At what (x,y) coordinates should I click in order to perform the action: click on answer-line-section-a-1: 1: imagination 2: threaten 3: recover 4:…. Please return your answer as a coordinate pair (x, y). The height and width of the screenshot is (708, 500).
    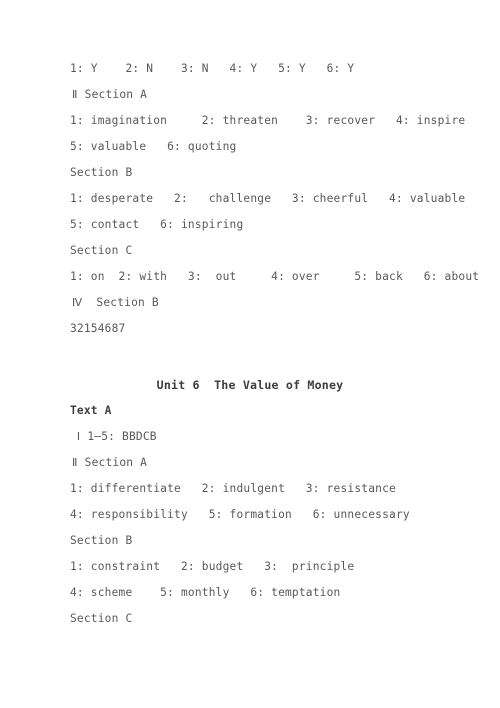
    Looking at the image, I should click on (268, 120).